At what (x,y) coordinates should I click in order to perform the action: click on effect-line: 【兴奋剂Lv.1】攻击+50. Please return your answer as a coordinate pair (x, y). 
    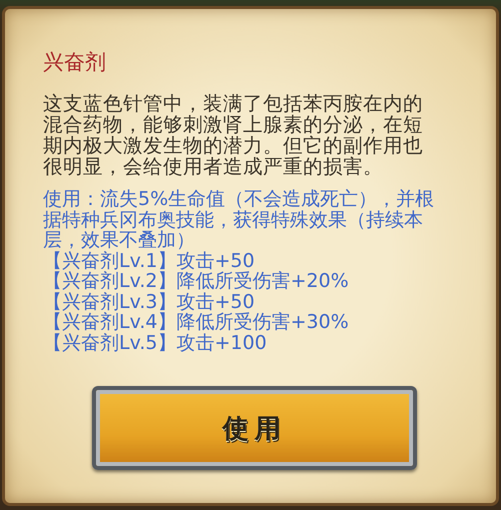
    Looking at the image, I should click on (149, 260).